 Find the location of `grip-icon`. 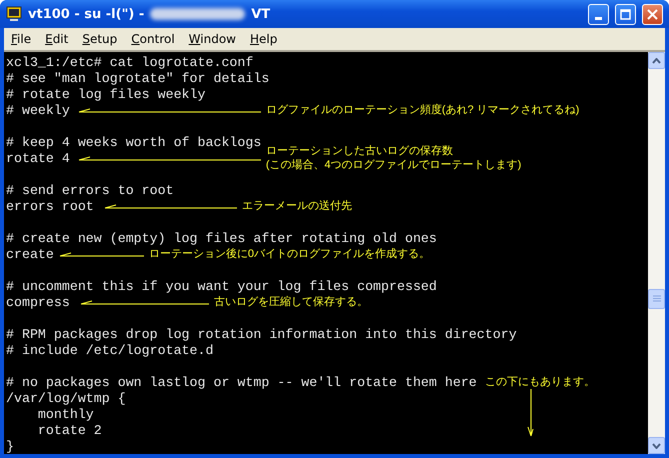

grip-icon is located at coordinates (656, 299).